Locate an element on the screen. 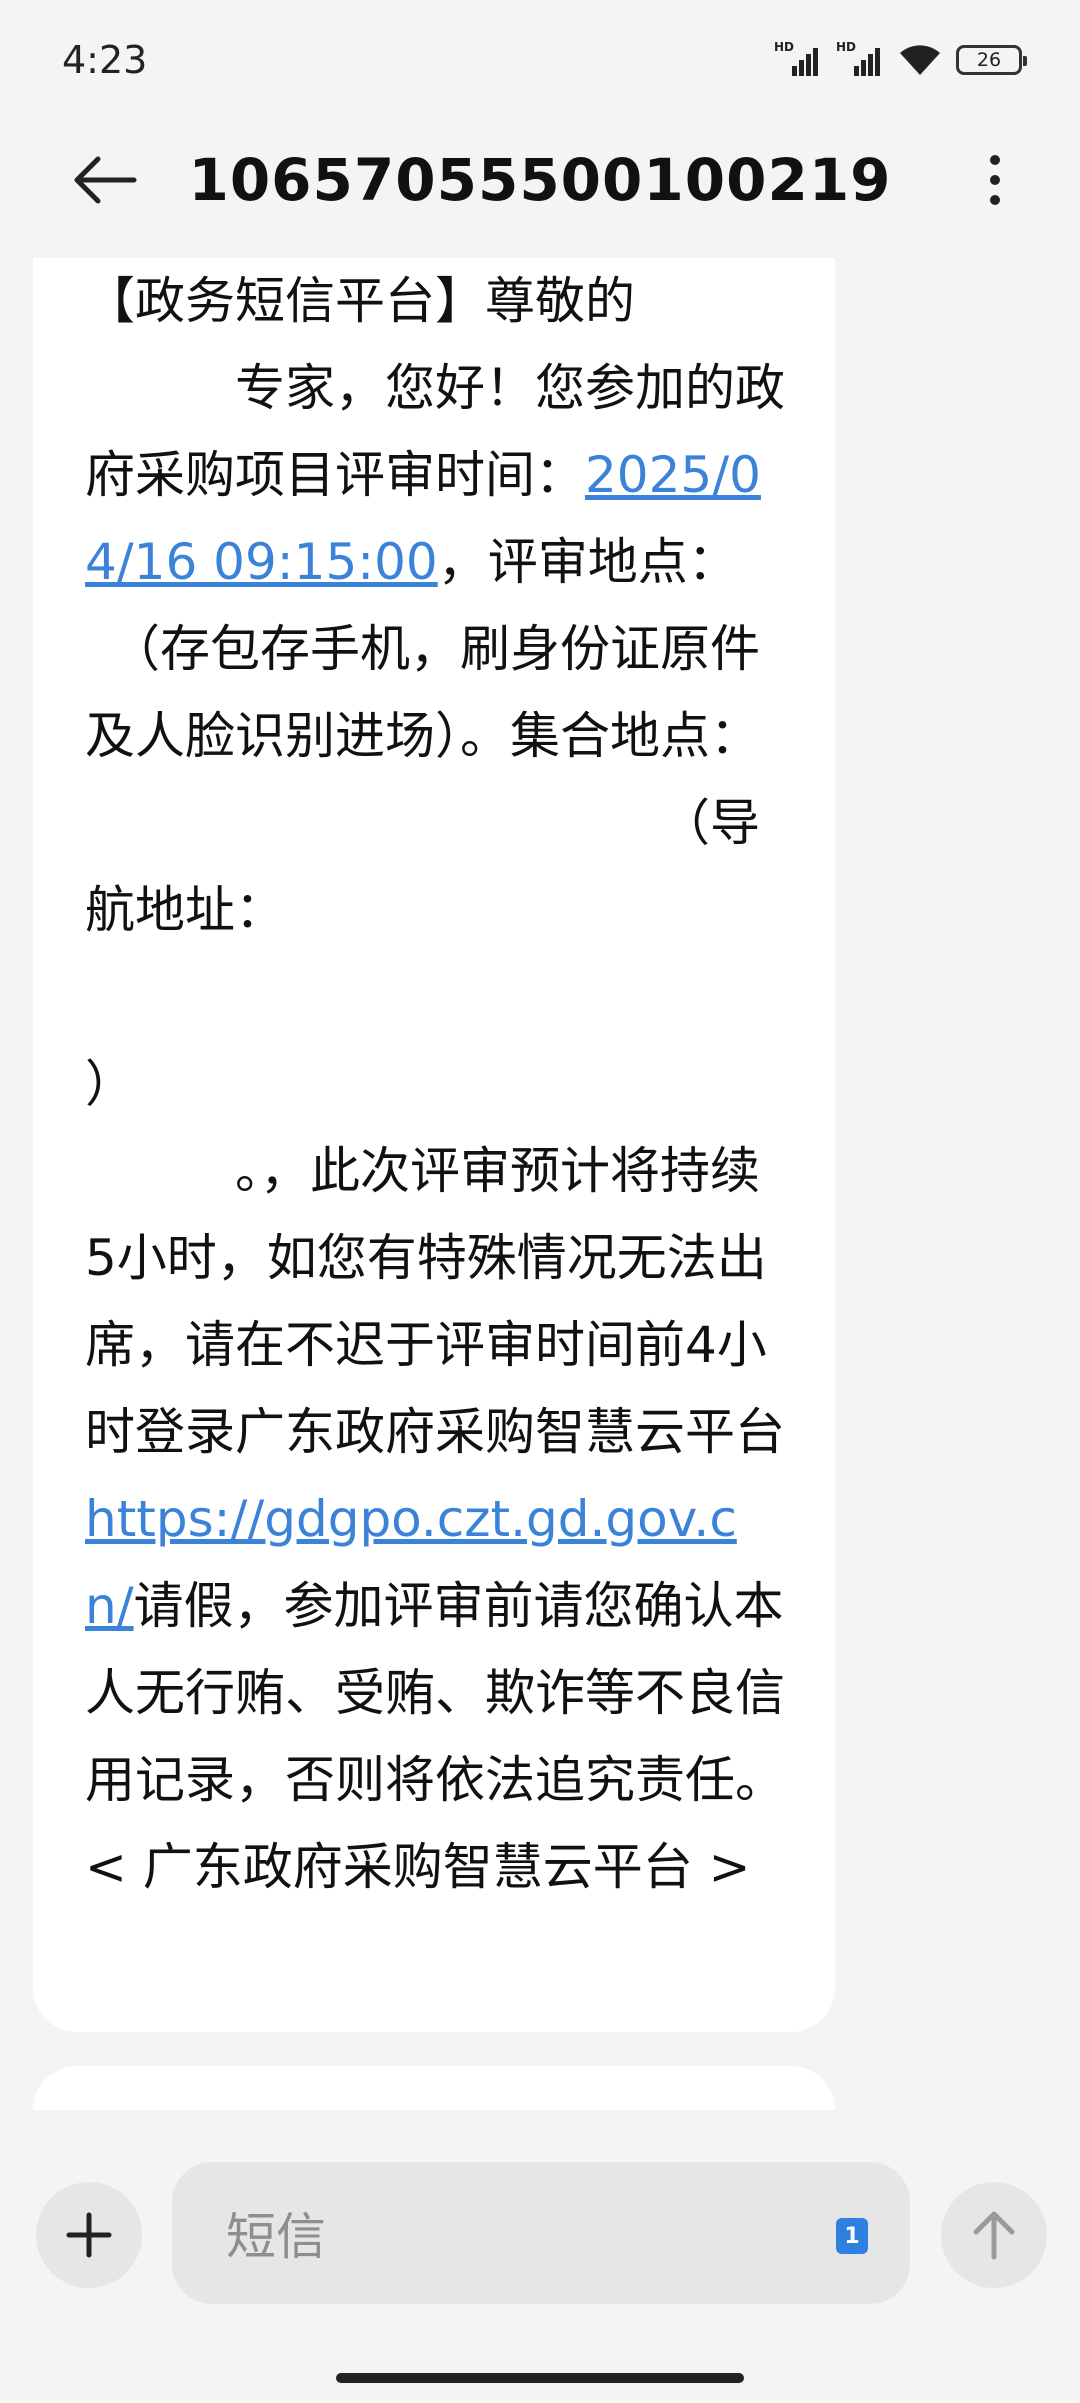 This screenshot has width=1080, height=2403. send-button is located at coordinates (994, 2235).